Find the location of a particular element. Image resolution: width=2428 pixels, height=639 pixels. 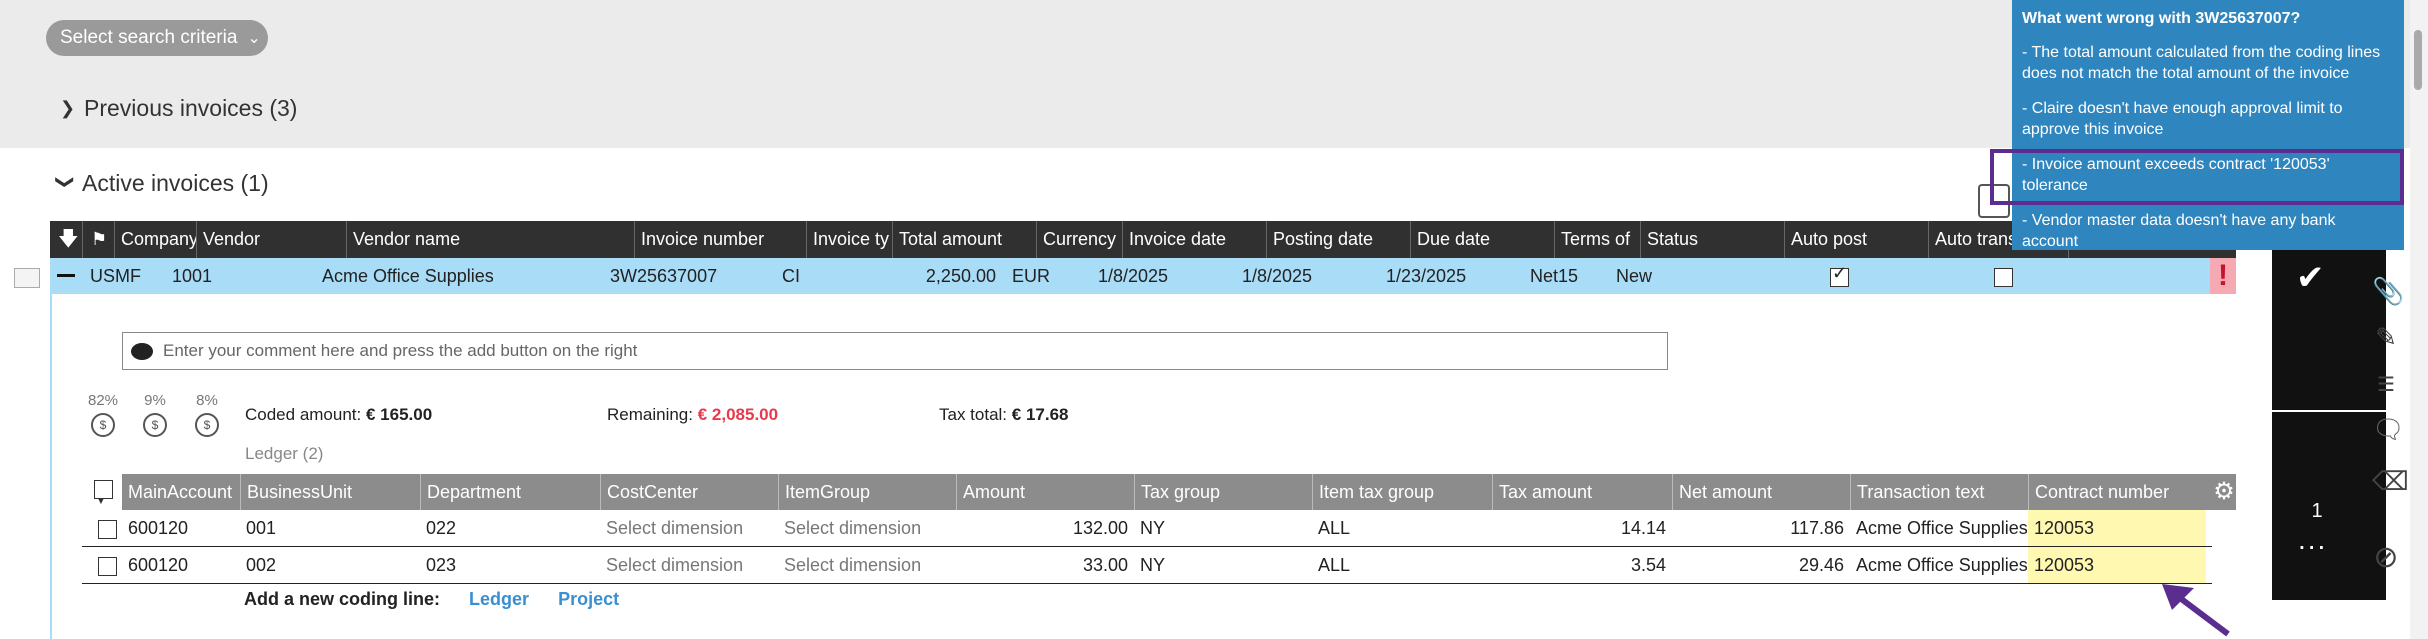

cell-department: 023 is located at coordinates (510, 565).